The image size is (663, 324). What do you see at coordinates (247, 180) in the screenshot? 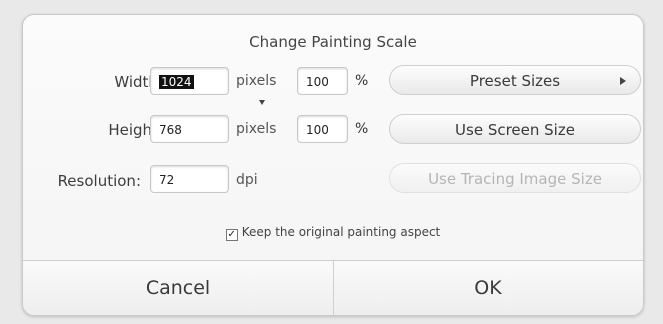
I see `resolution-unit: dpi` at bounding box center [247, 180].